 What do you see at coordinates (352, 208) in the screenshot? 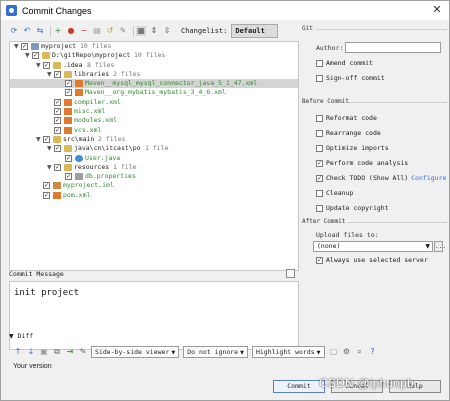
I see `before-commit-option-checkbox: Update copyright` at bounding box center [352, 208].